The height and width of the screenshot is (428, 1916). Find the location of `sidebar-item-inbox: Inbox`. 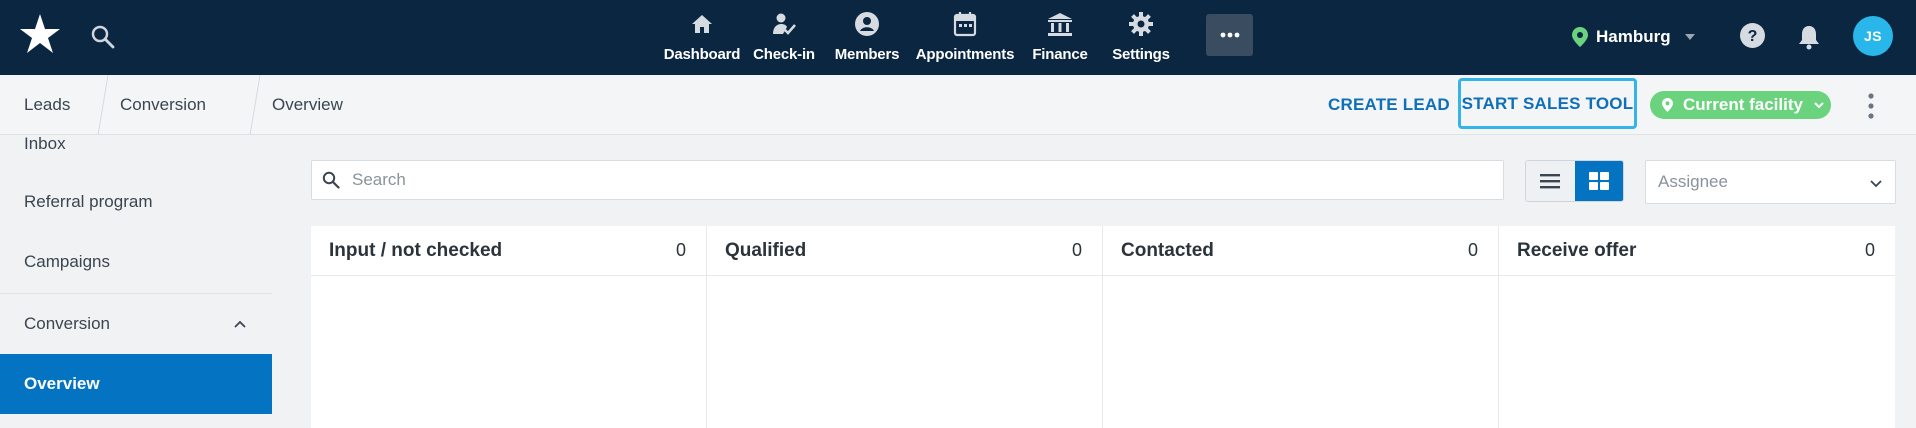

sidebar-item-inbox: Inbox is located at coordinates (136, 155).